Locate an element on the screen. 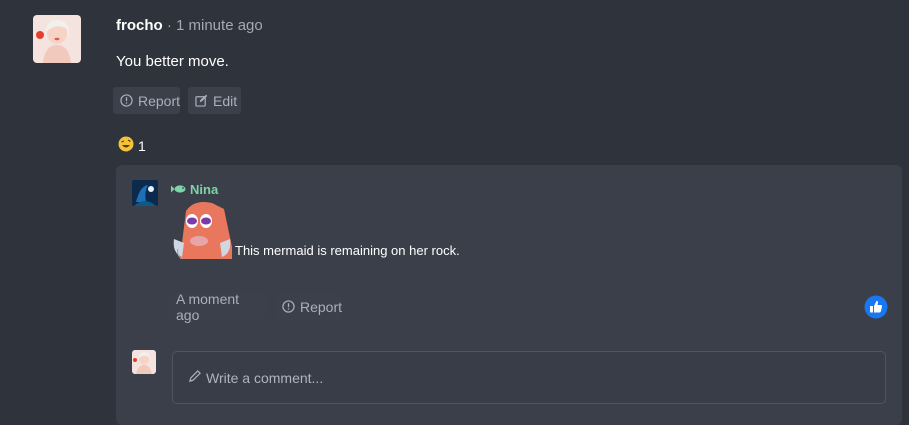  reply-author: Nina is located at coordinates (204, 189).